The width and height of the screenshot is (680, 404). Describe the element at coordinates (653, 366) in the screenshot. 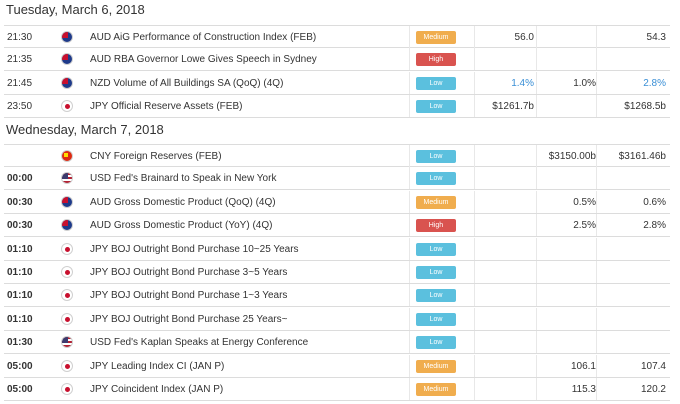

I see `previous-value: 107.4` at that location.